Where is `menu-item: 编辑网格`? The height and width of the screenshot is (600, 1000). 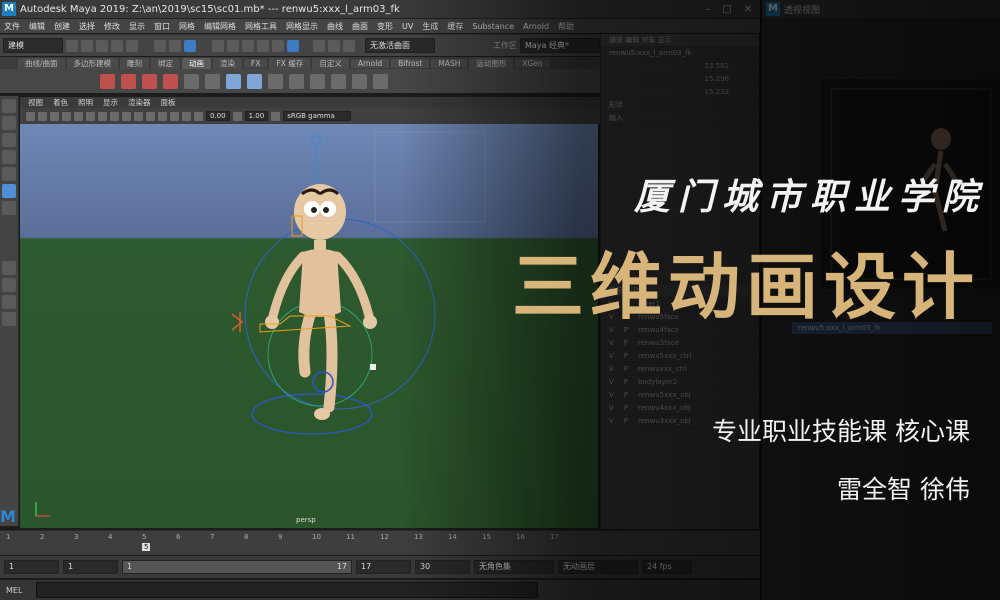 menu-item: 编辑网格 is located at coordinates (220, 26).